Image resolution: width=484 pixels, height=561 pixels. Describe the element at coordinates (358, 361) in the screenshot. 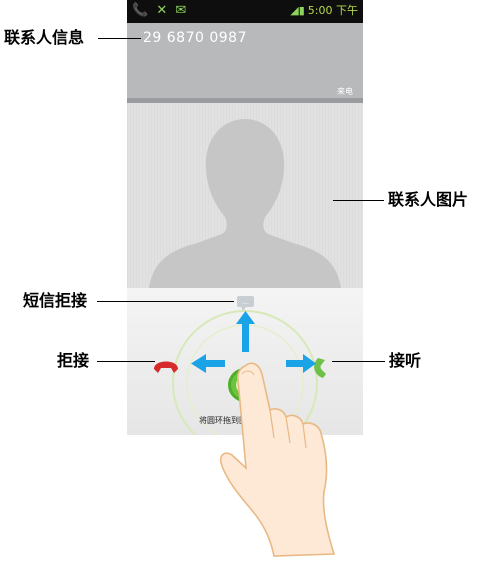

I see `line-answer` at that location.